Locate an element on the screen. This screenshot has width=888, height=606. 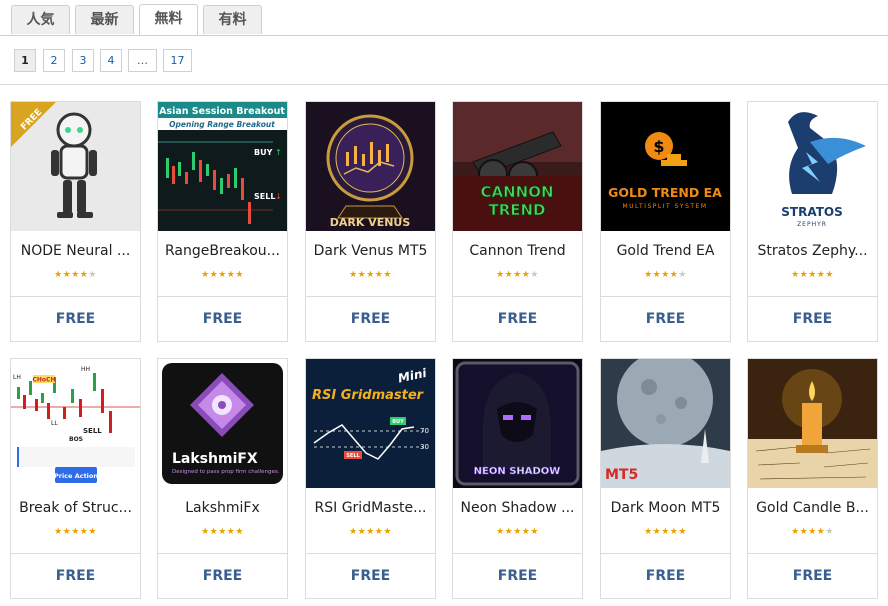
svg-text: Price Action is located at coordinates (76, 476).